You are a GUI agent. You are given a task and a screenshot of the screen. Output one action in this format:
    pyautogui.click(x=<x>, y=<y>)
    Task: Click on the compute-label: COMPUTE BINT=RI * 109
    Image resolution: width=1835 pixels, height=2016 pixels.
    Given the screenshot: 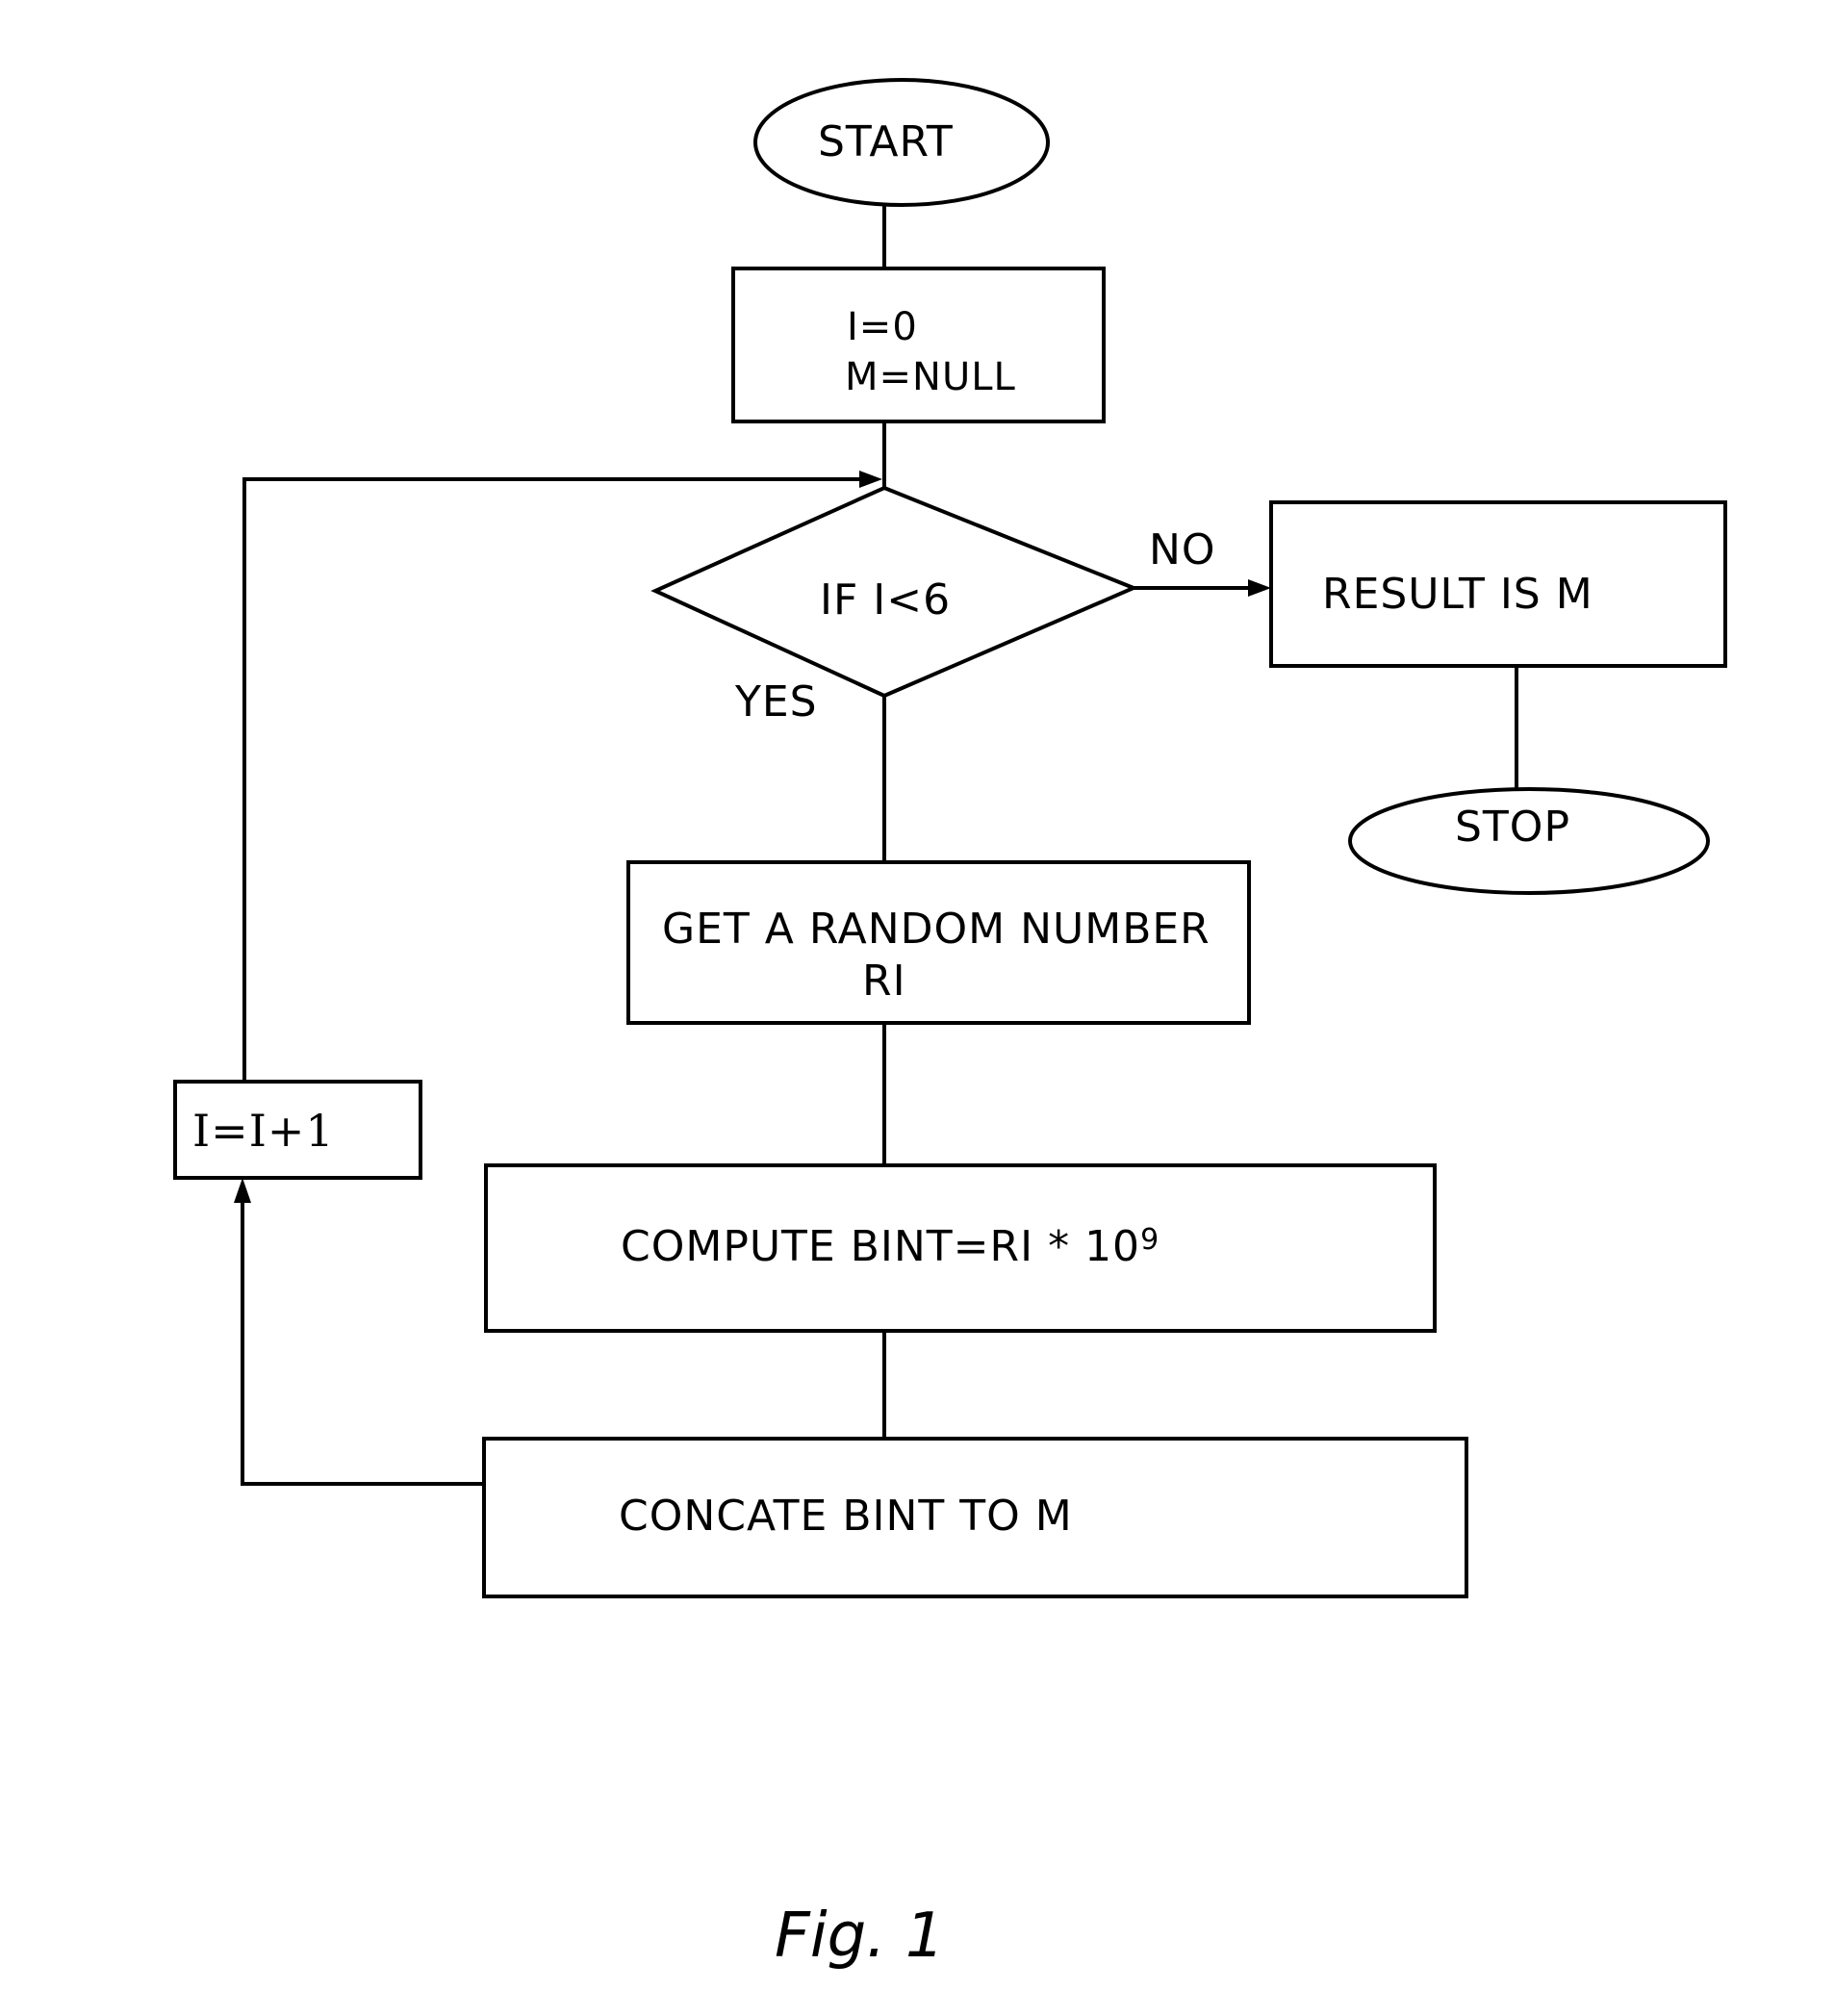 What is the action you would take?
    pyautogui.click(x=890, y=1246)
    